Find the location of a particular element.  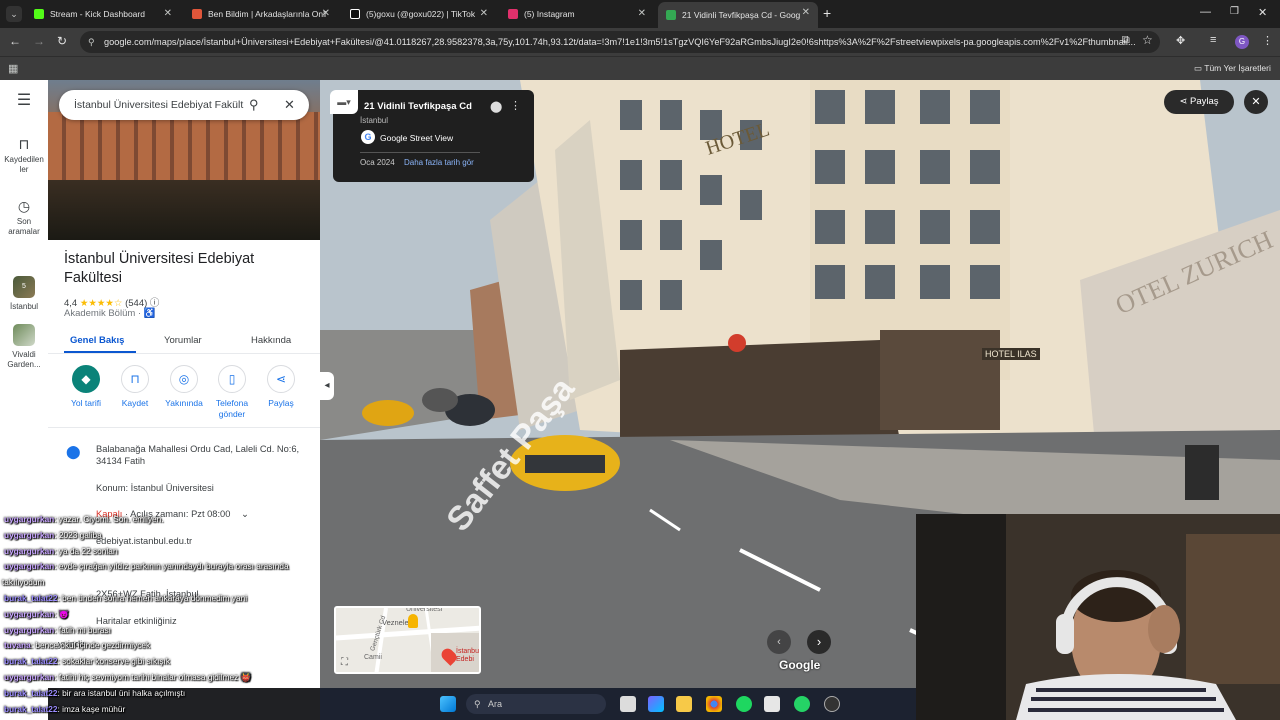

new-tab-button: + is located at coordinates (827, 13).